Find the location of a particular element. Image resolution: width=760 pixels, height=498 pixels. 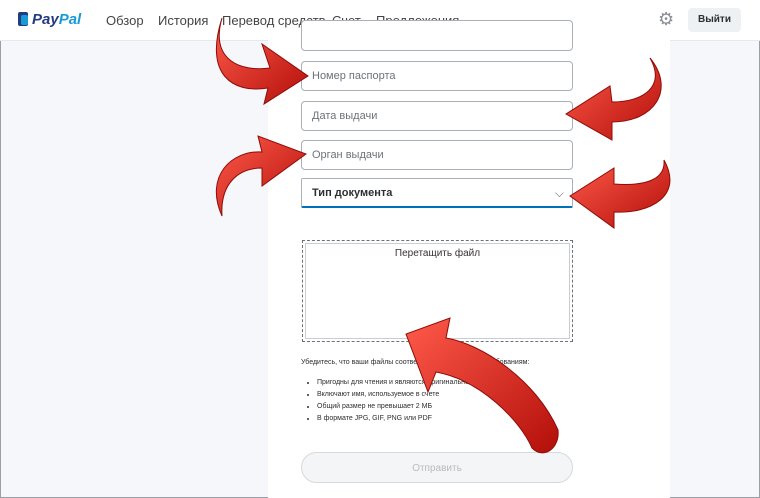

file-dropzone: Перетащить файл is located at coordinates (437, 291).